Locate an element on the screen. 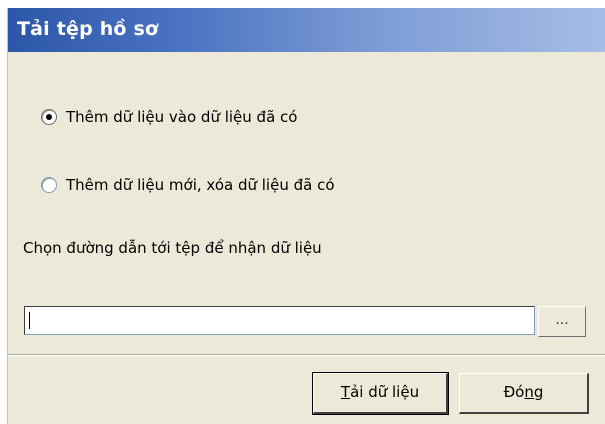 The image size is (605, 424). radio-selected-dot is located at coordinates (49, 117).